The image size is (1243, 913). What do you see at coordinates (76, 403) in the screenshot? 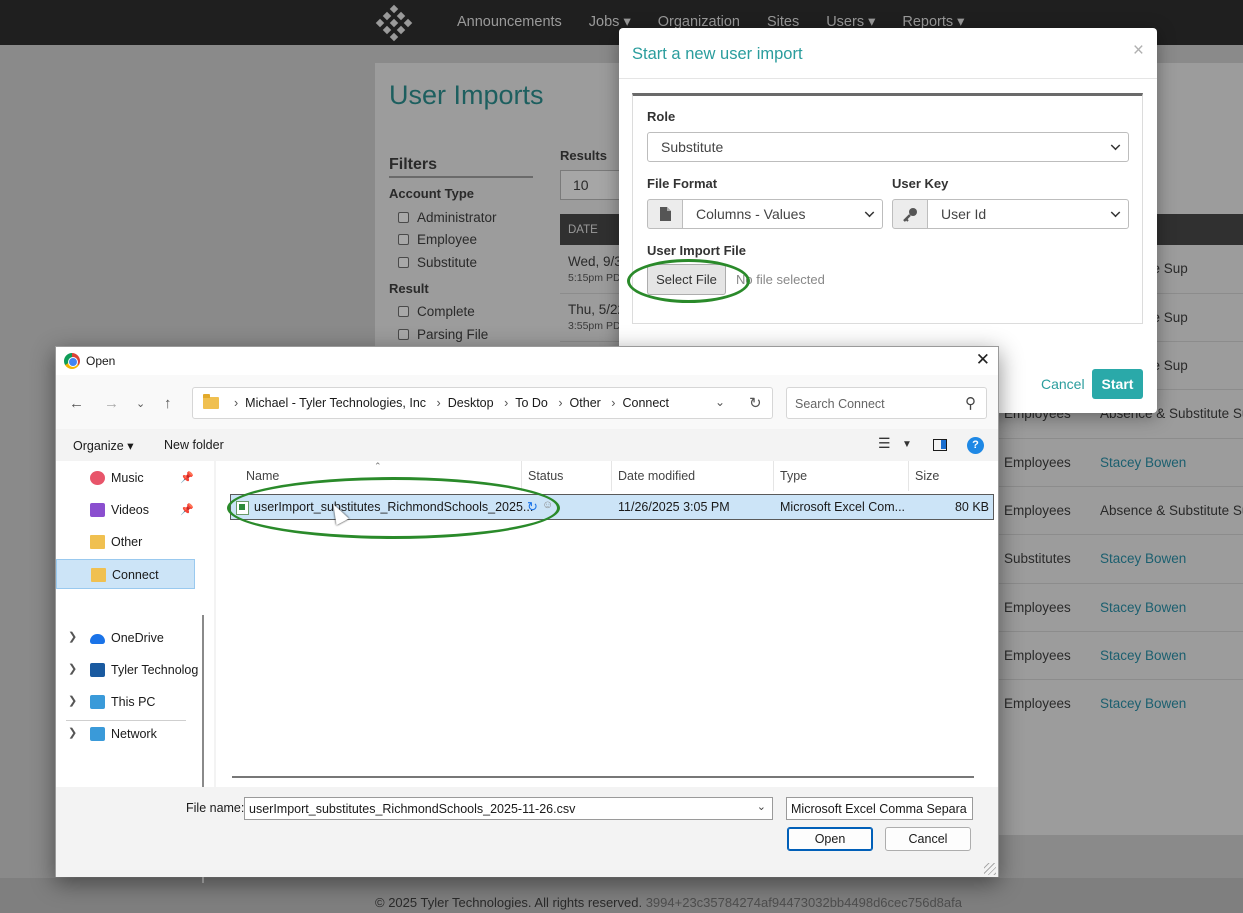
I see `back-arrow-icon: ←` at bounding box center [76, 403].